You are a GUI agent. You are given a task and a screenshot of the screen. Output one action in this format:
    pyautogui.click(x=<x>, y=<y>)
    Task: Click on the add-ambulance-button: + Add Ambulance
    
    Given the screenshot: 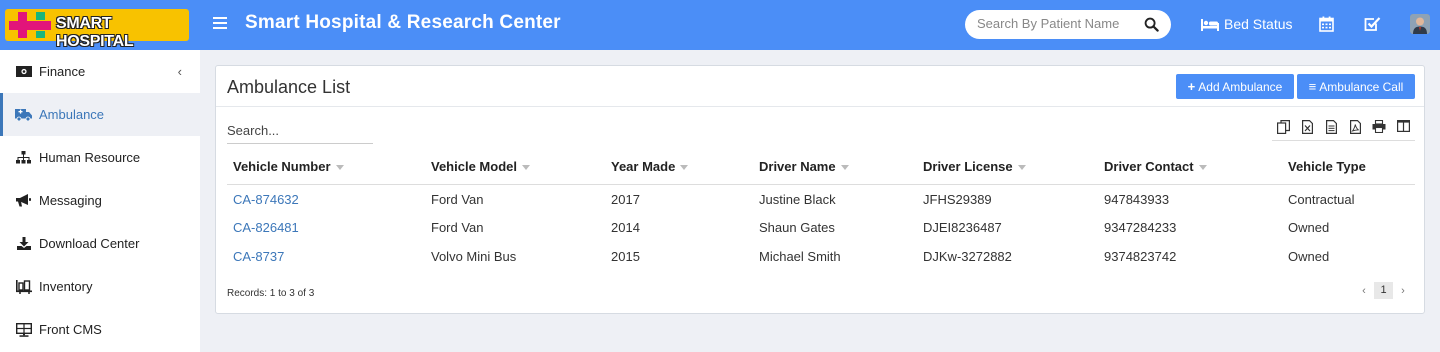 What is the action you would take?
    pyautogui.click(x=1235, y=86)
    